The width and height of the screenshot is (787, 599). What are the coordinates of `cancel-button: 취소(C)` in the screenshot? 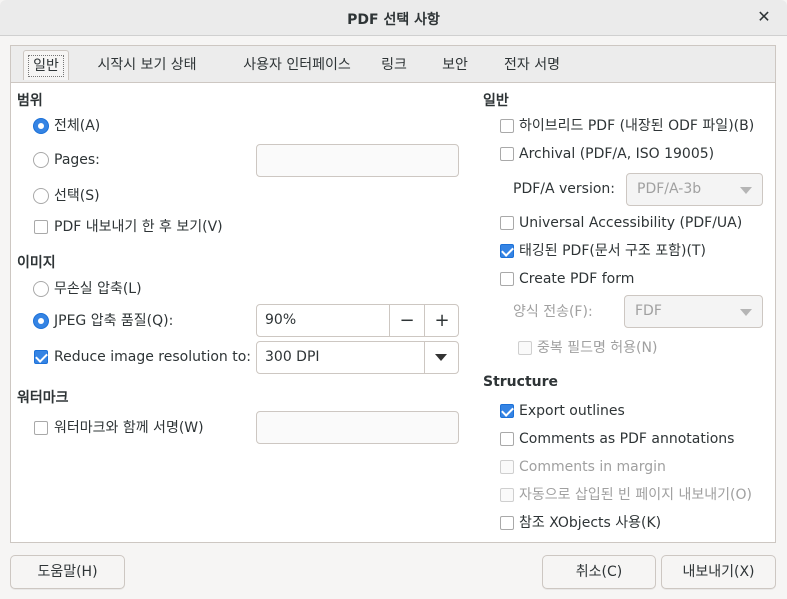 It's located at (599, 572).